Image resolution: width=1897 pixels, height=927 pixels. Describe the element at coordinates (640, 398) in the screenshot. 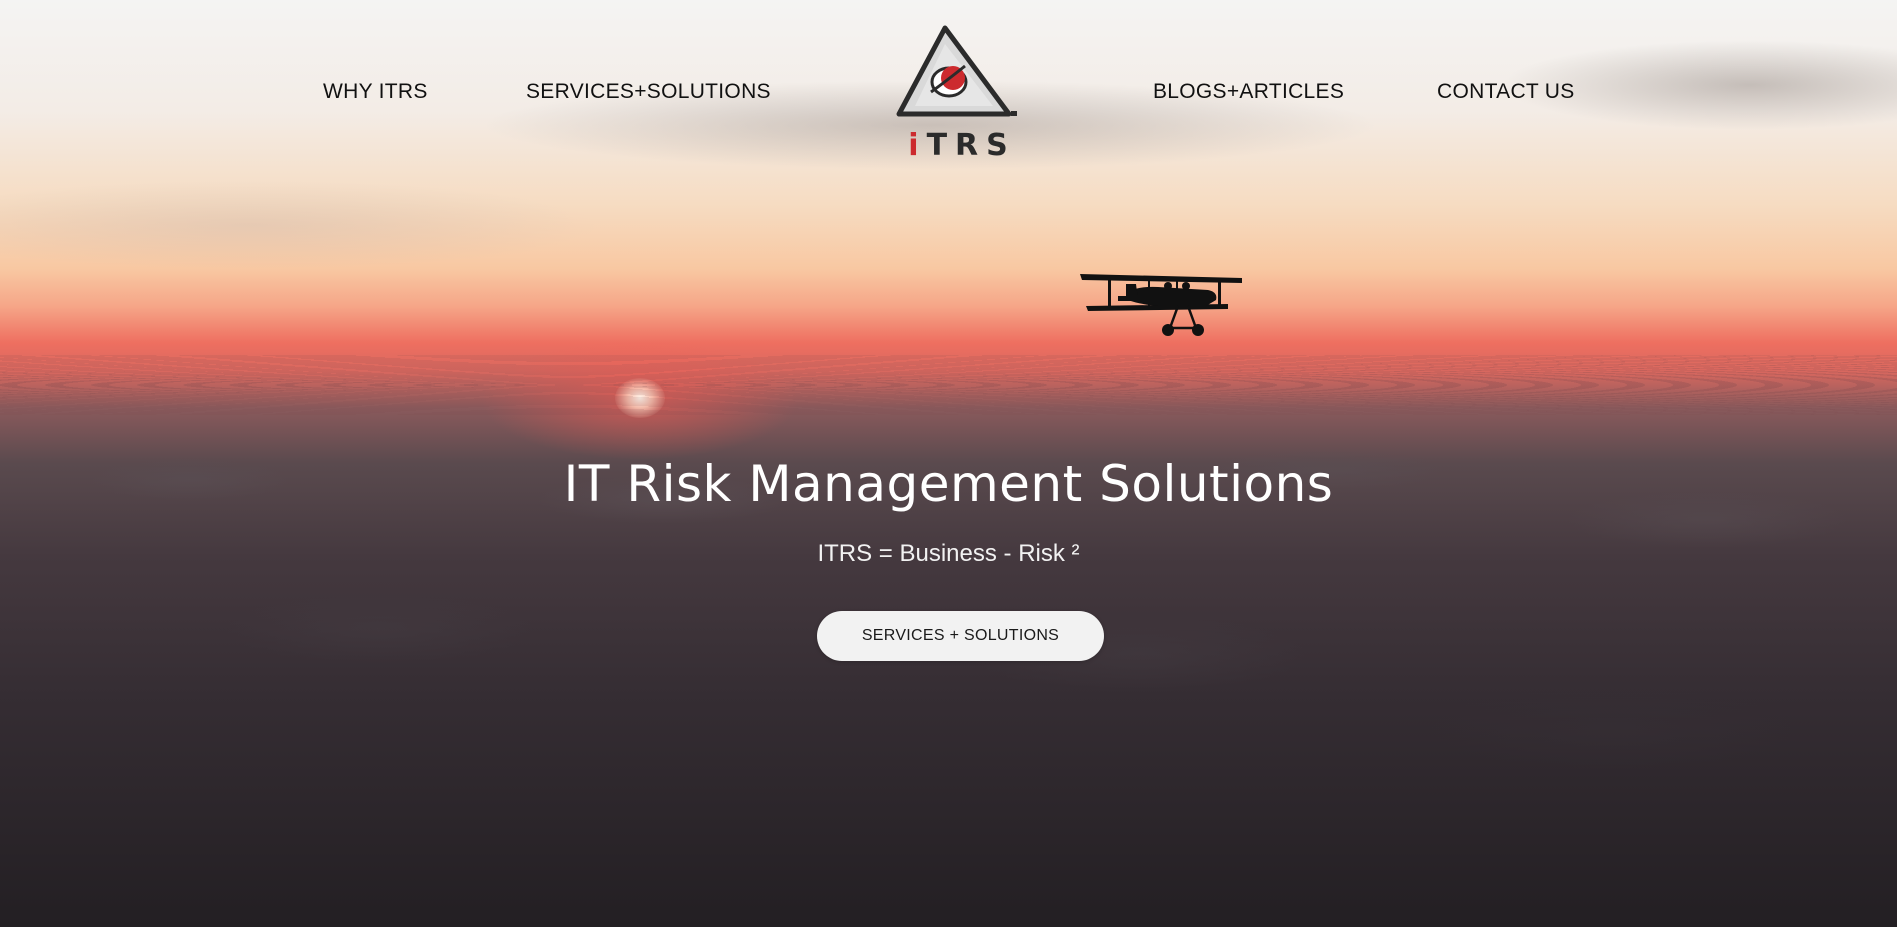

I see `sun` at that location.